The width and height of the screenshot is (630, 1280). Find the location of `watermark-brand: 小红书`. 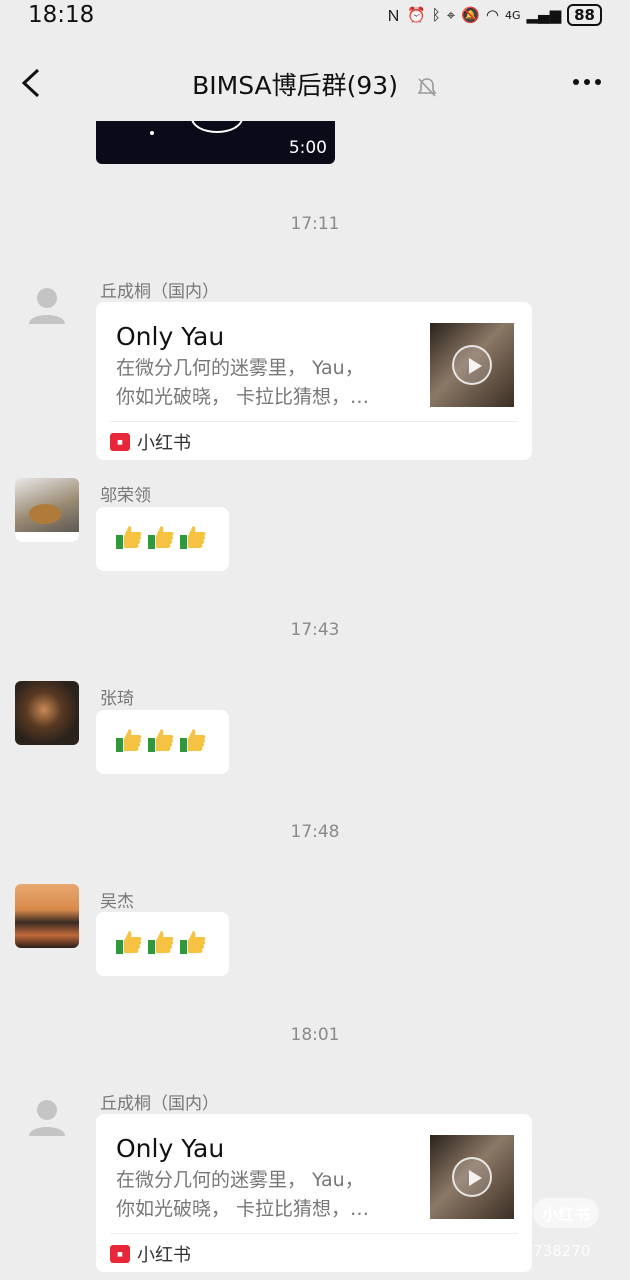

watermark-brand: 小红书 is located at coordinates (566, 1213).